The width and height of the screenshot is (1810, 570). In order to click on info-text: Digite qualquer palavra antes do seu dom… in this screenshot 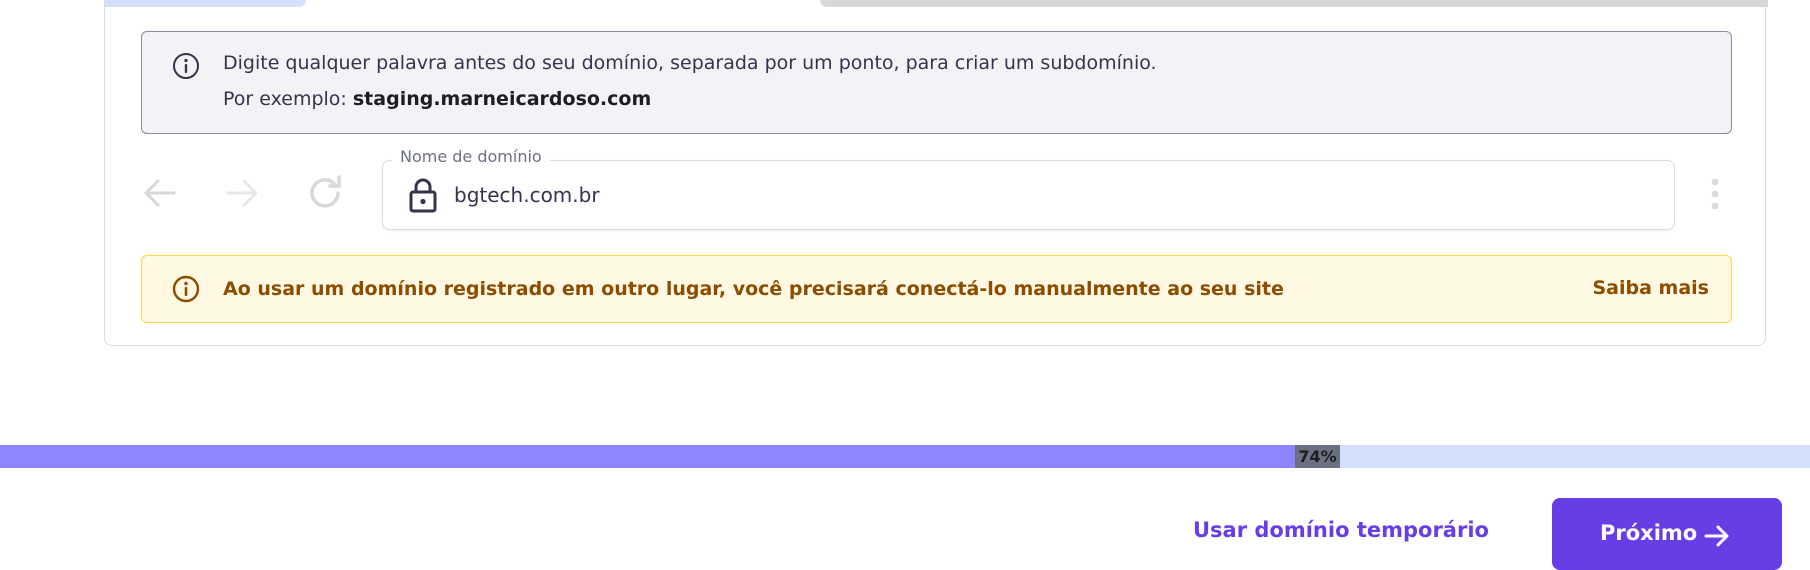, I will do `click(690, 63)`.